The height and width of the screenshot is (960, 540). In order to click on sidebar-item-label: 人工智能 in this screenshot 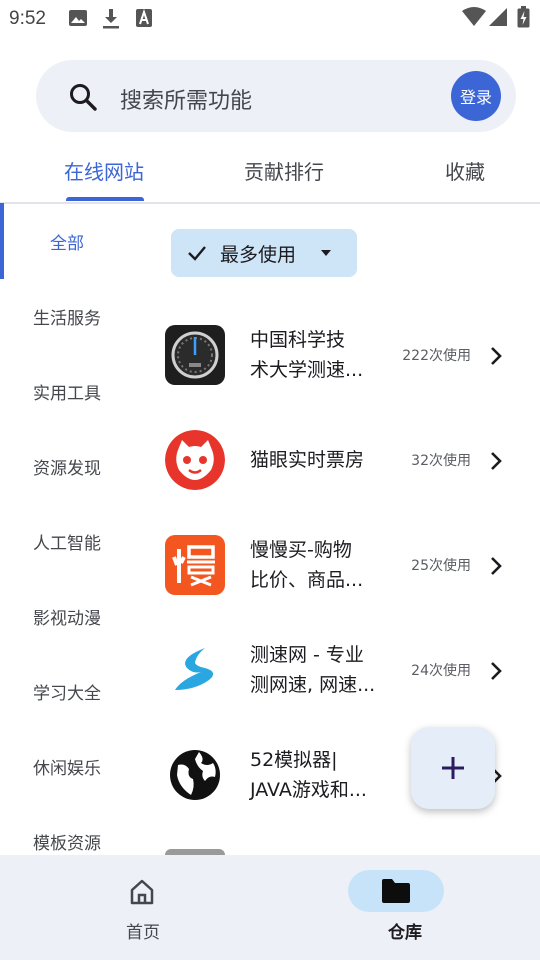, I will do `click(67, 544)`.